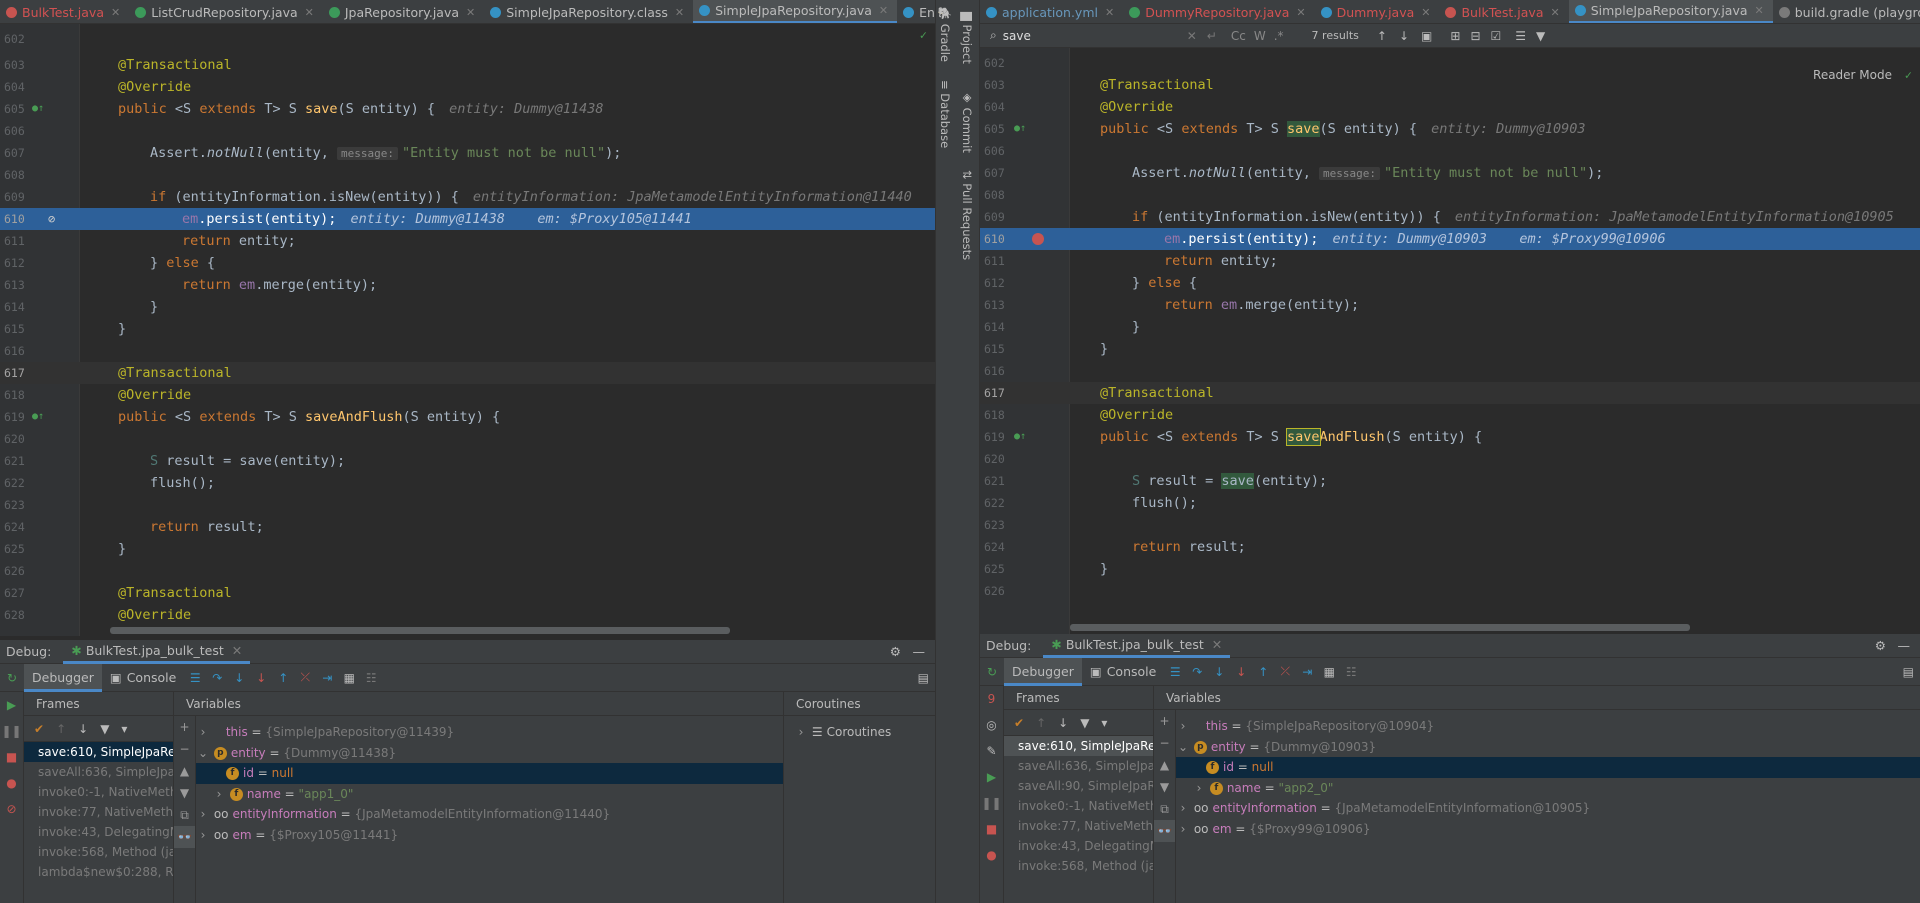  I want to click on wrench-icon: ✎, so click(991, 751).